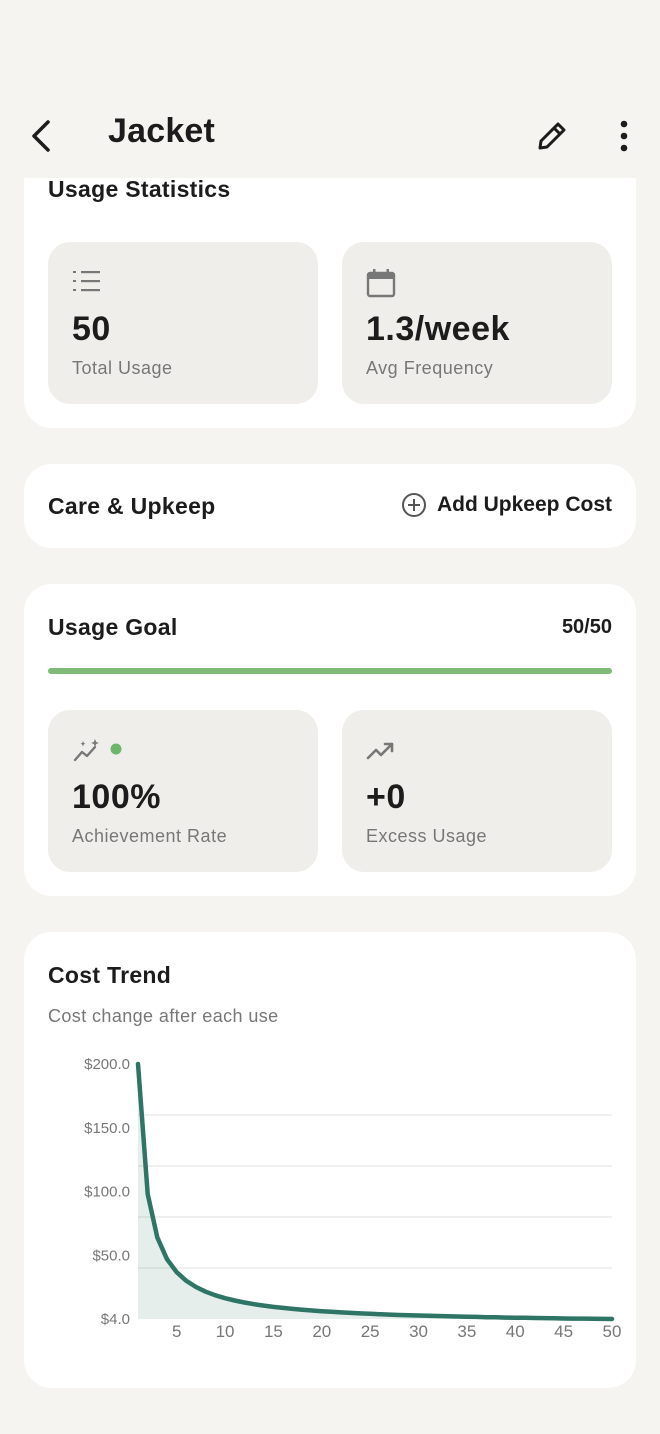 The height and width of the screenshot is (1434, 660). Describe the element at coordinates (386, 797) in the screenshot. I see `excess-usage-value: +0` at that location.